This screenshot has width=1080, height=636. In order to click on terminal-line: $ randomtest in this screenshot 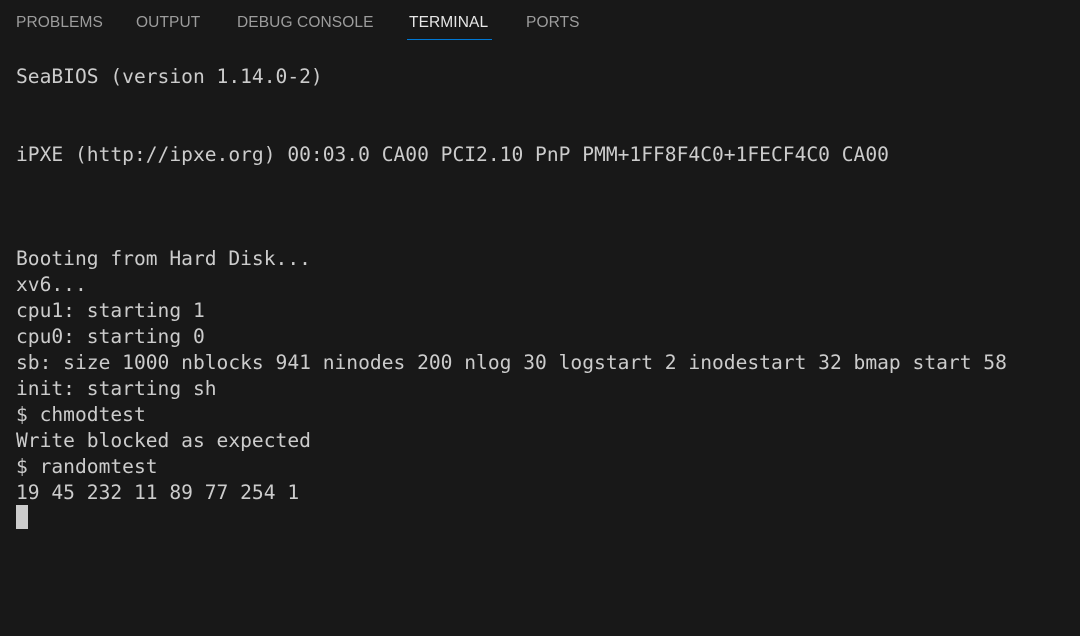, I will do `click(87, 466)`.